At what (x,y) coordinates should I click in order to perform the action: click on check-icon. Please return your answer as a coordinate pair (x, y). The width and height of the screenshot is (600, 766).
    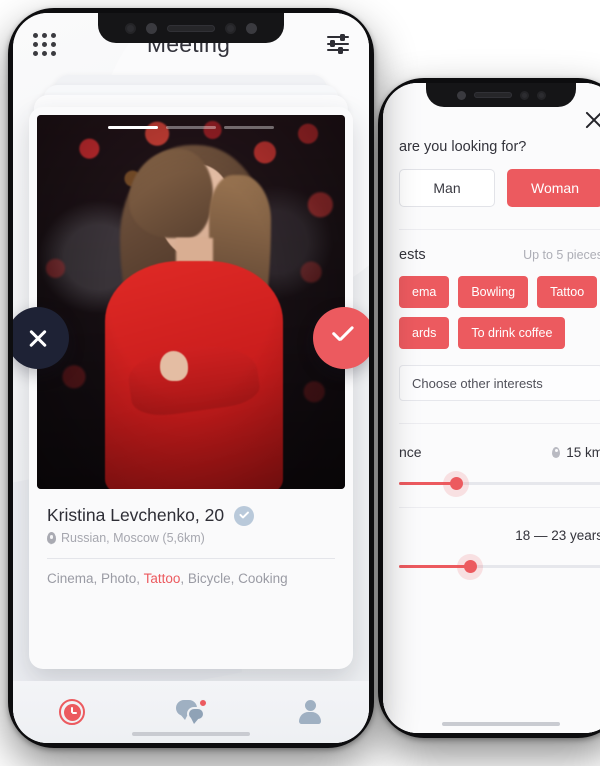
    Looking at the image, I should click on (343, 337).